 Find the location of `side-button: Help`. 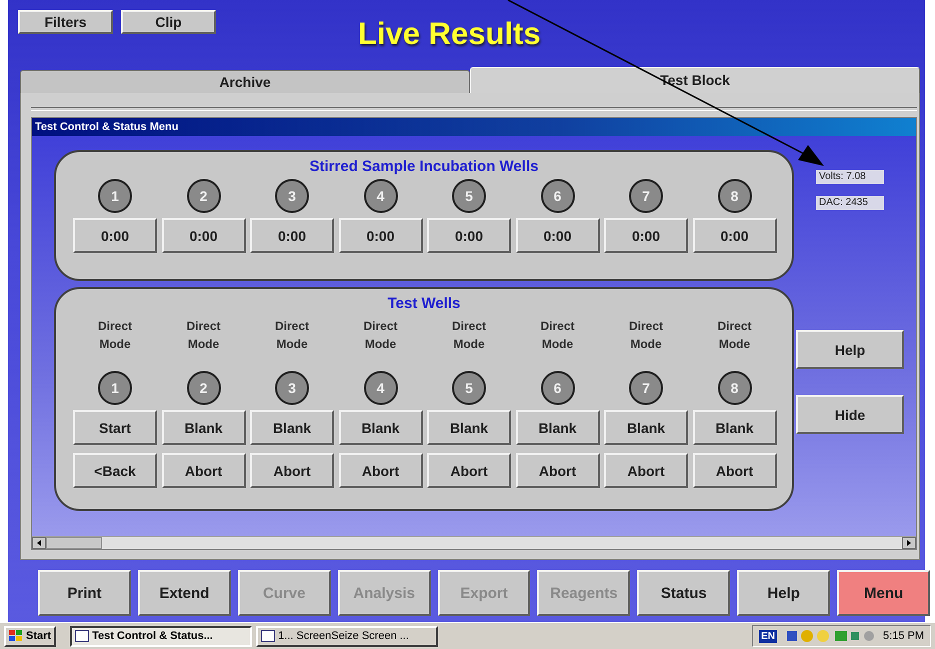

side-button: Help is located at coordinates (850, 349).